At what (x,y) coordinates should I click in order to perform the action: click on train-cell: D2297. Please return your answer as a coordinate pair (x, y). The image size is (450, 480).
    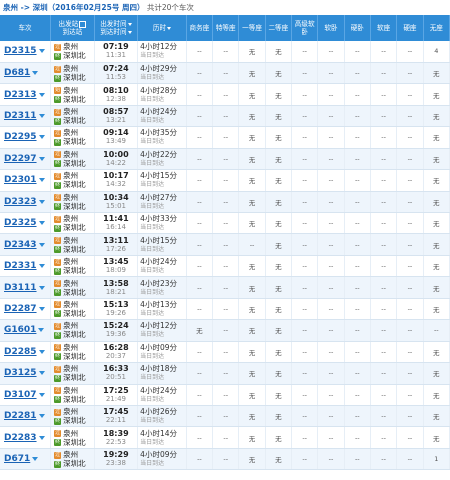
    Looking at the image, I should click on (26, 159).